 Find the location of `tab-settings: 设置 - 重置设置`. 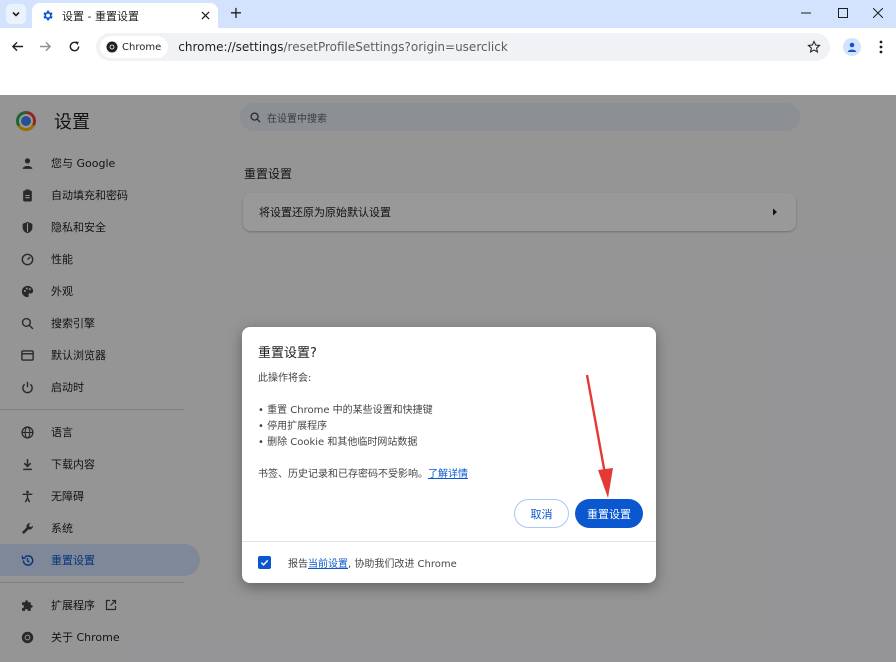

tab-settings: 设置 - 重置设置 is located at coordinates (125, 15).